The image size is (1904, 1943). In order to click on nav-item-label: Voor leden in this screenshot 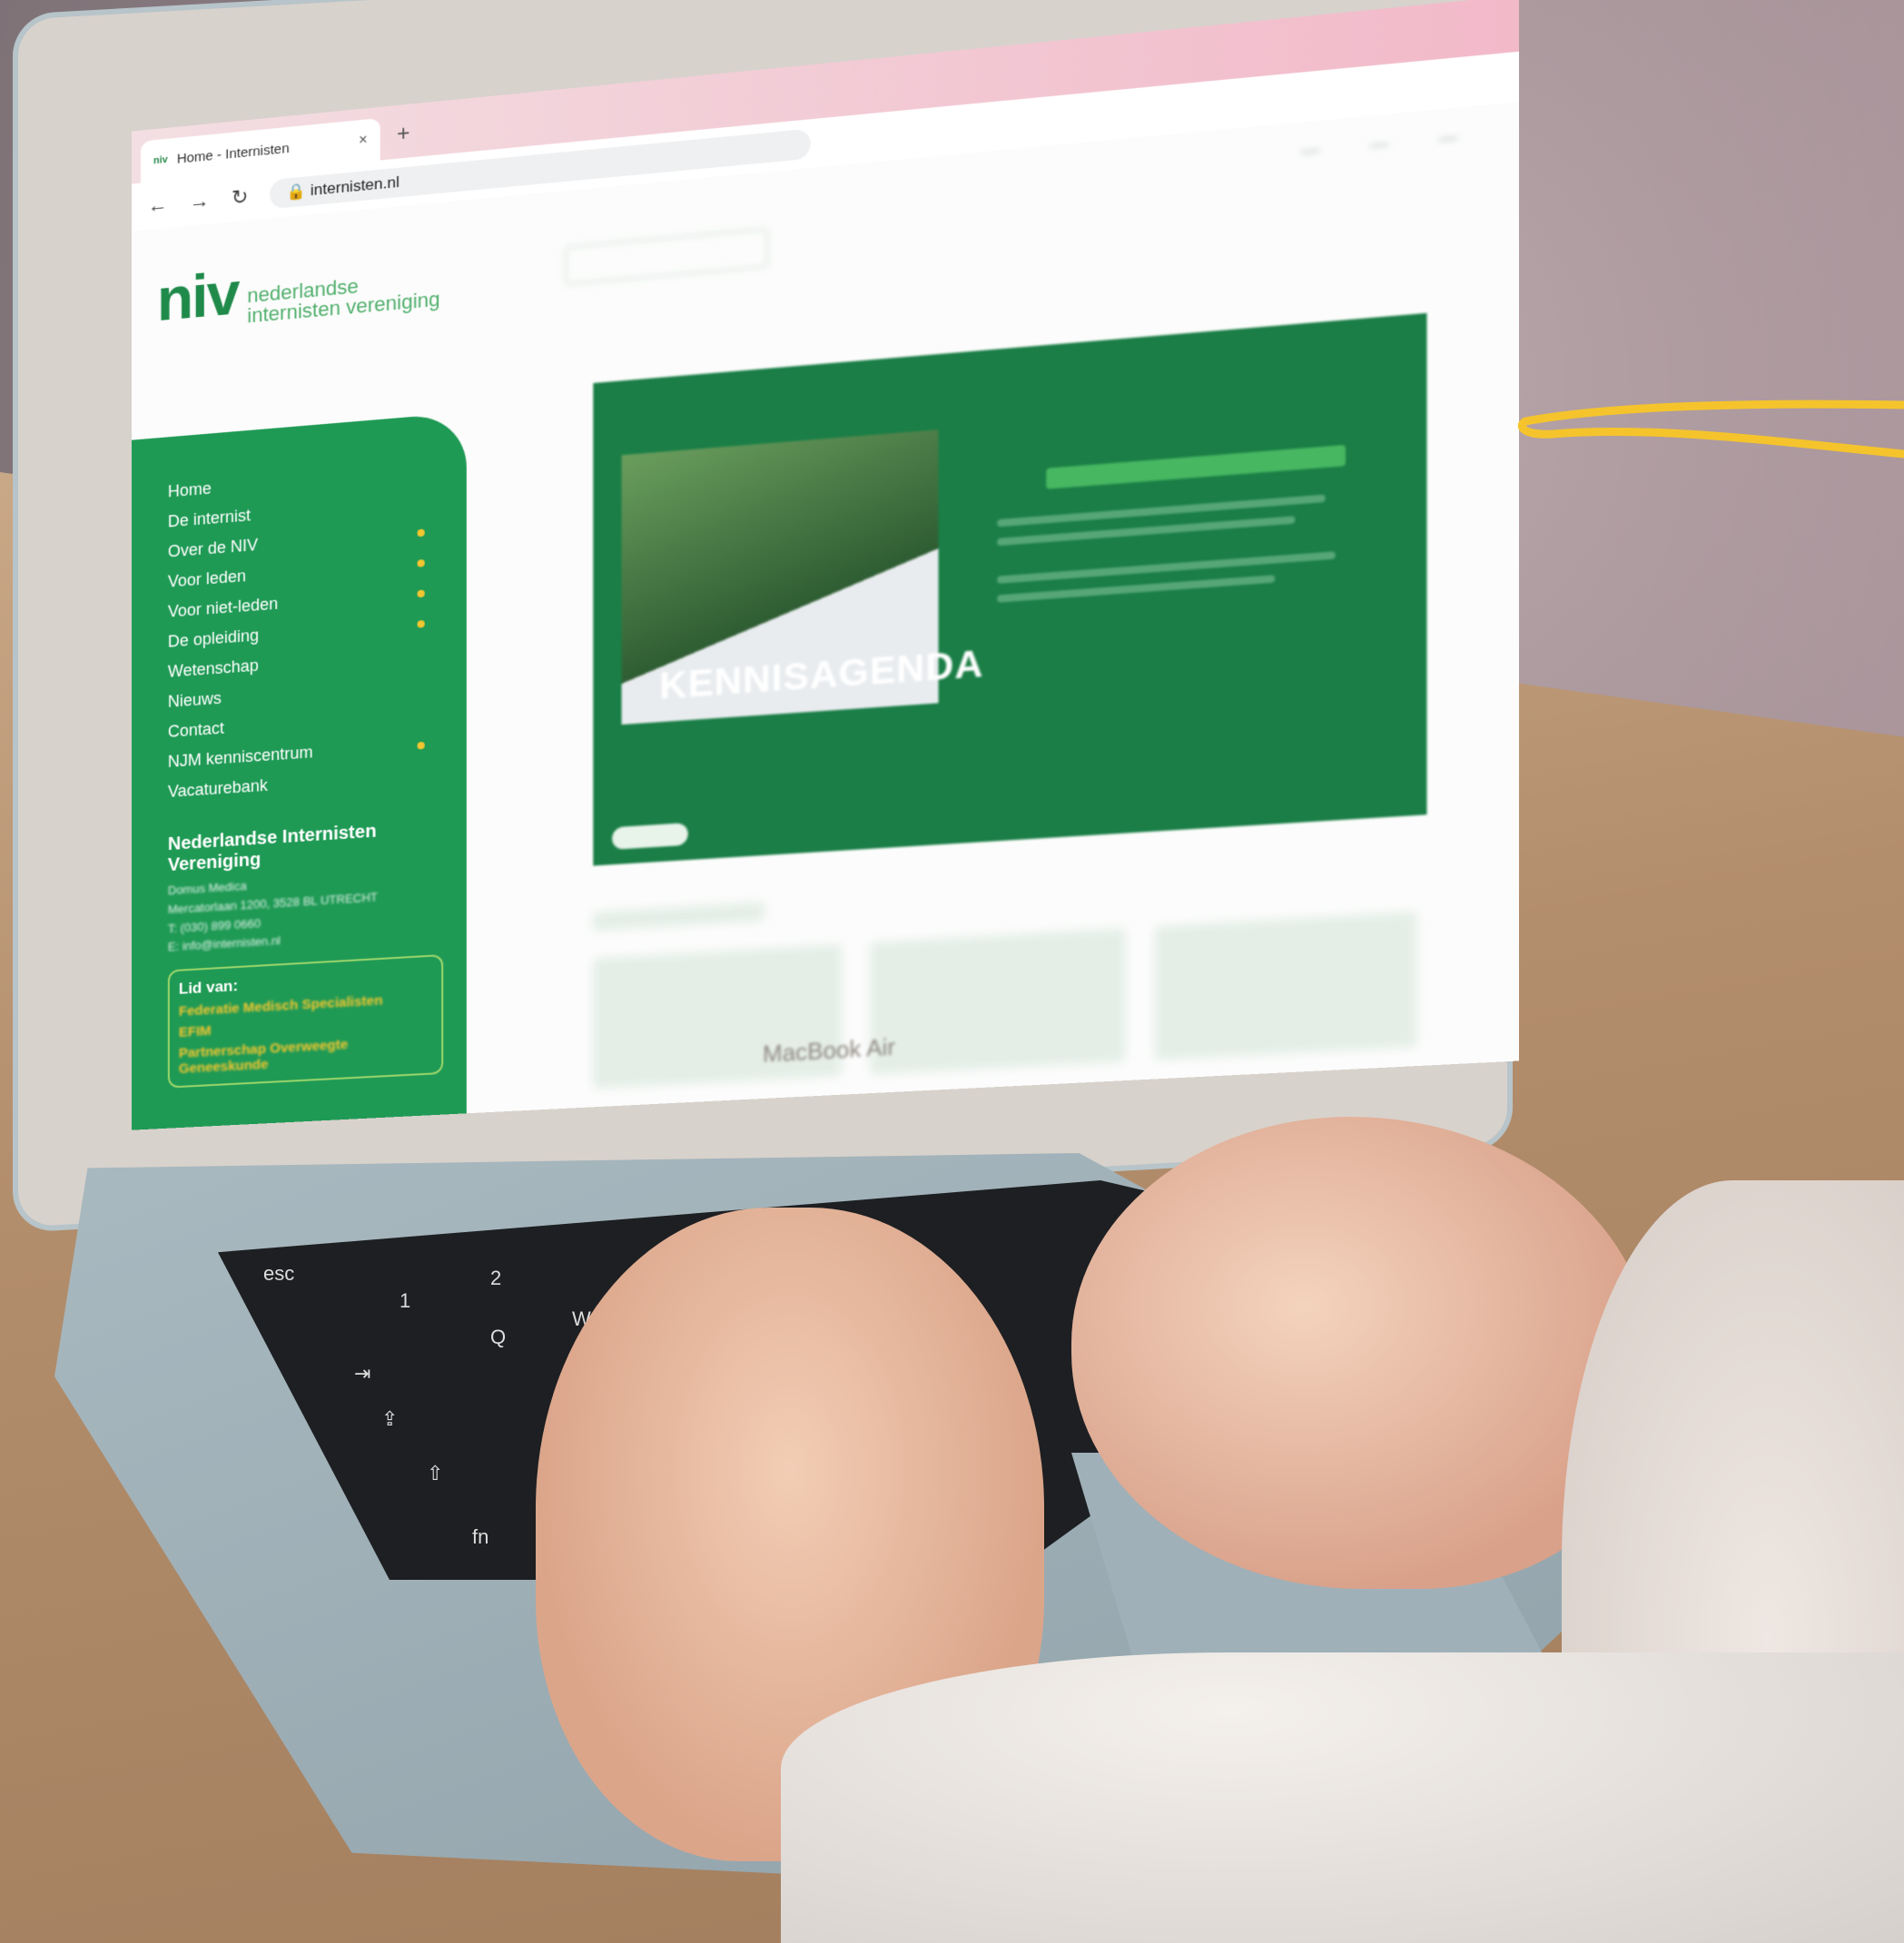, I will do `click(207, 579)`.